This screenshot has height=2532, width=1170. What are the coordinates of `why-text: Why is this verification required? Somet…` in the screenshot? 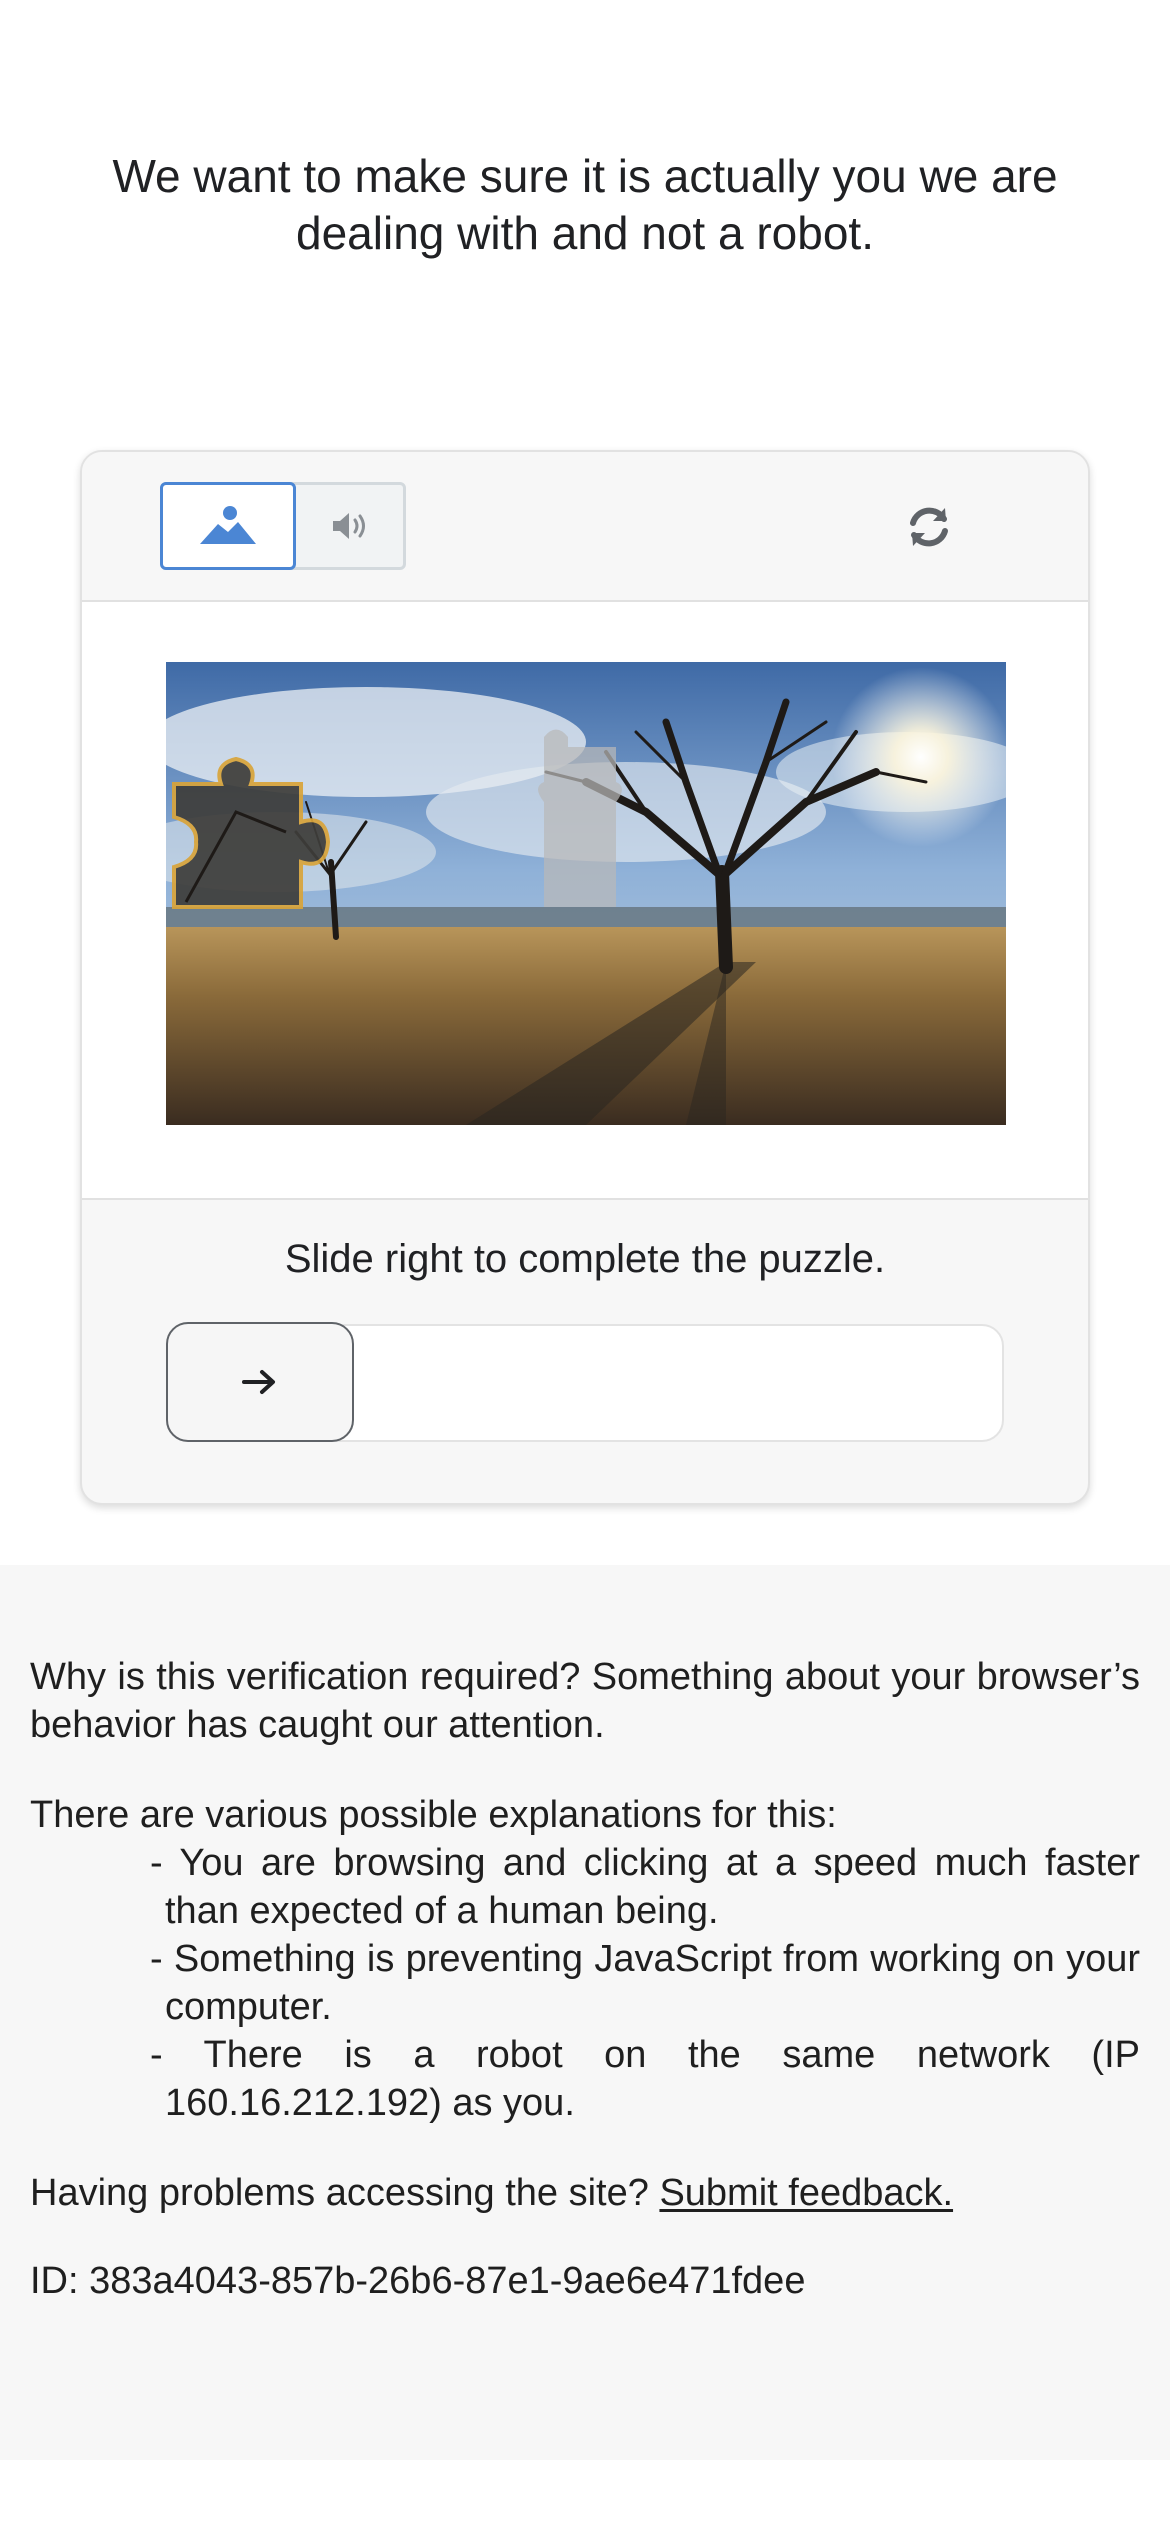 It's located at (585, 1701).